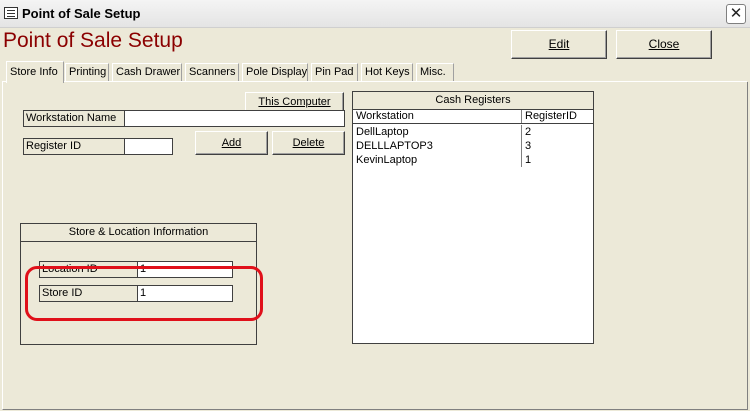 The width and height of the screenshot is (750, 411). What do you see at coordinates (387, 160) in the screenshot?
I see `cell-workstation: KevinLaptop` at bounding box center [387, 160].